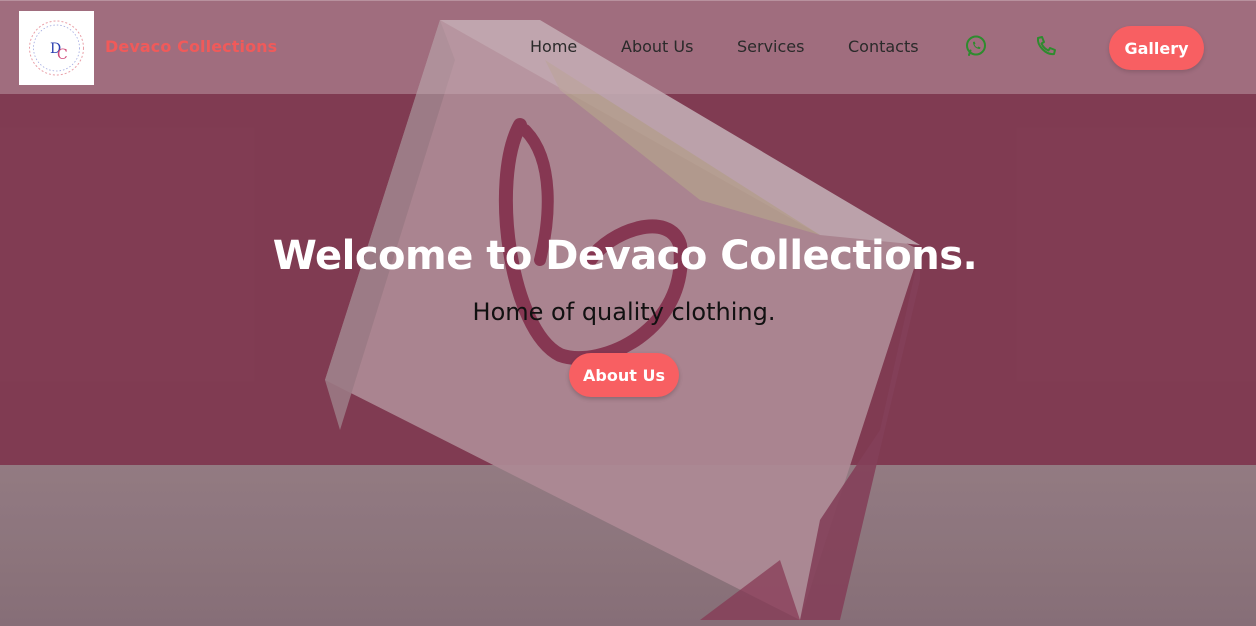 This screenshot has height=626, width=1256. Describe the element at coordinates (1156, 48) in the screenshot. I see `gallery-button: Gallery` at that location.